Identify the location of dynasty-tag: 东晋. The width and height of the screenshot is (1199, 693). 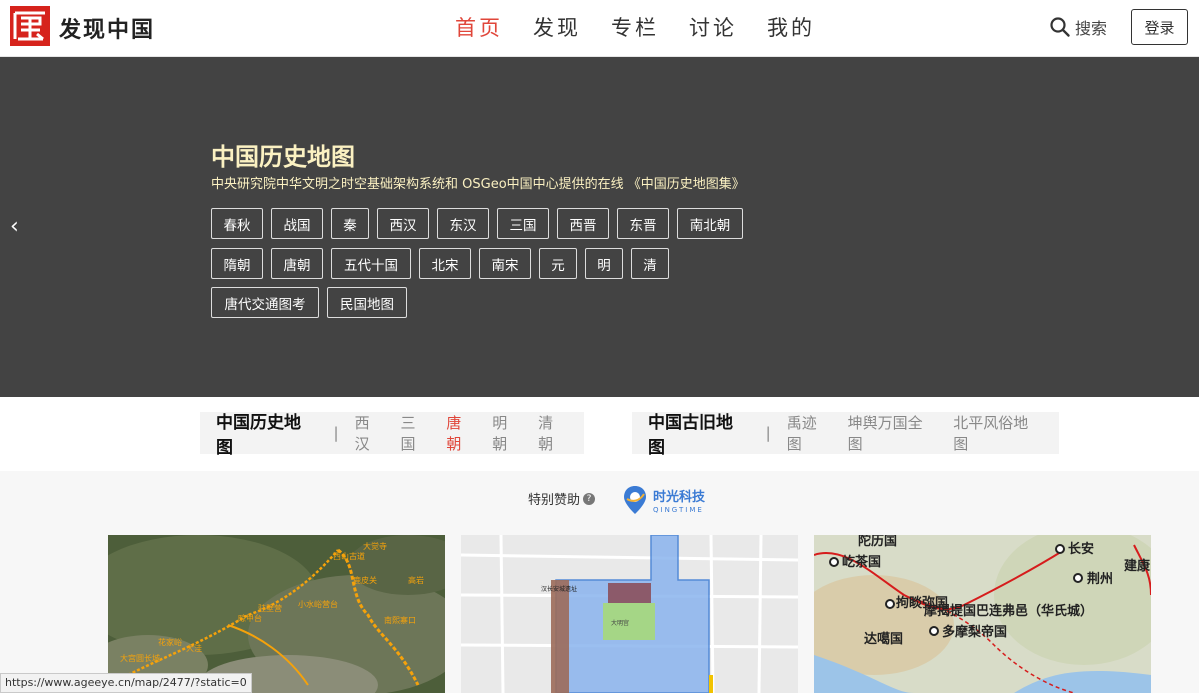
(643, 223).